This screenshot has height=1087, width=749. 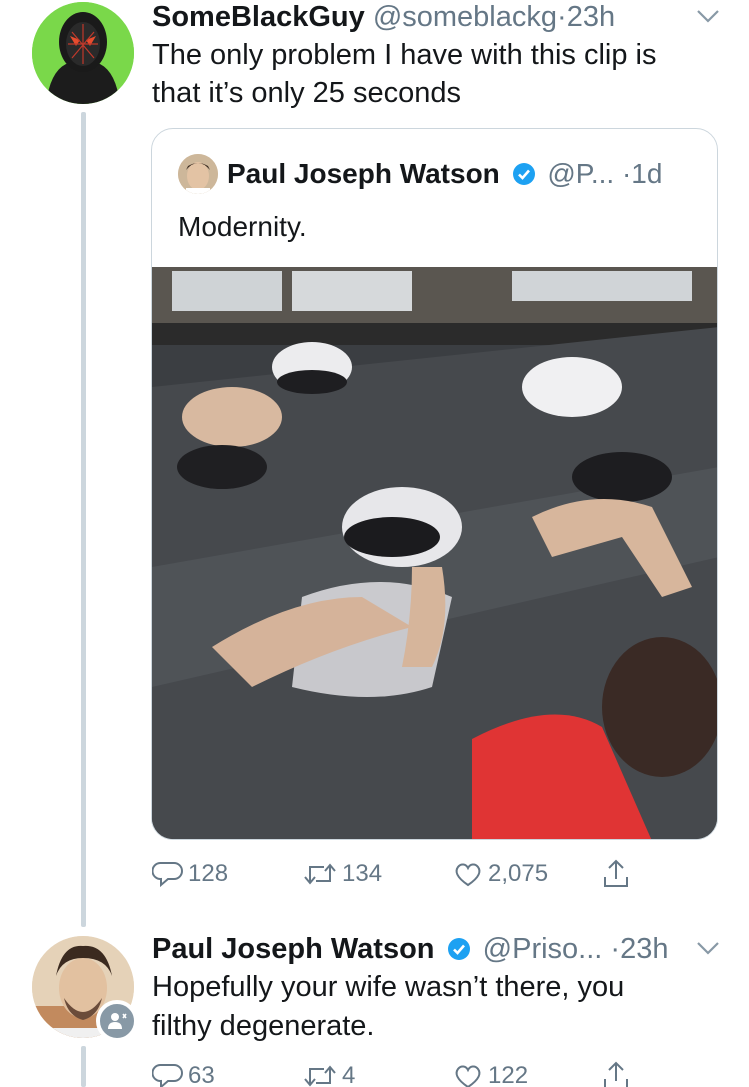 What do you see at coordinates (388, 987) in the screenshot?
I see `tweet-text-line: Hopefully your wife wasn’t there, you` at bounding box center [388, 987].